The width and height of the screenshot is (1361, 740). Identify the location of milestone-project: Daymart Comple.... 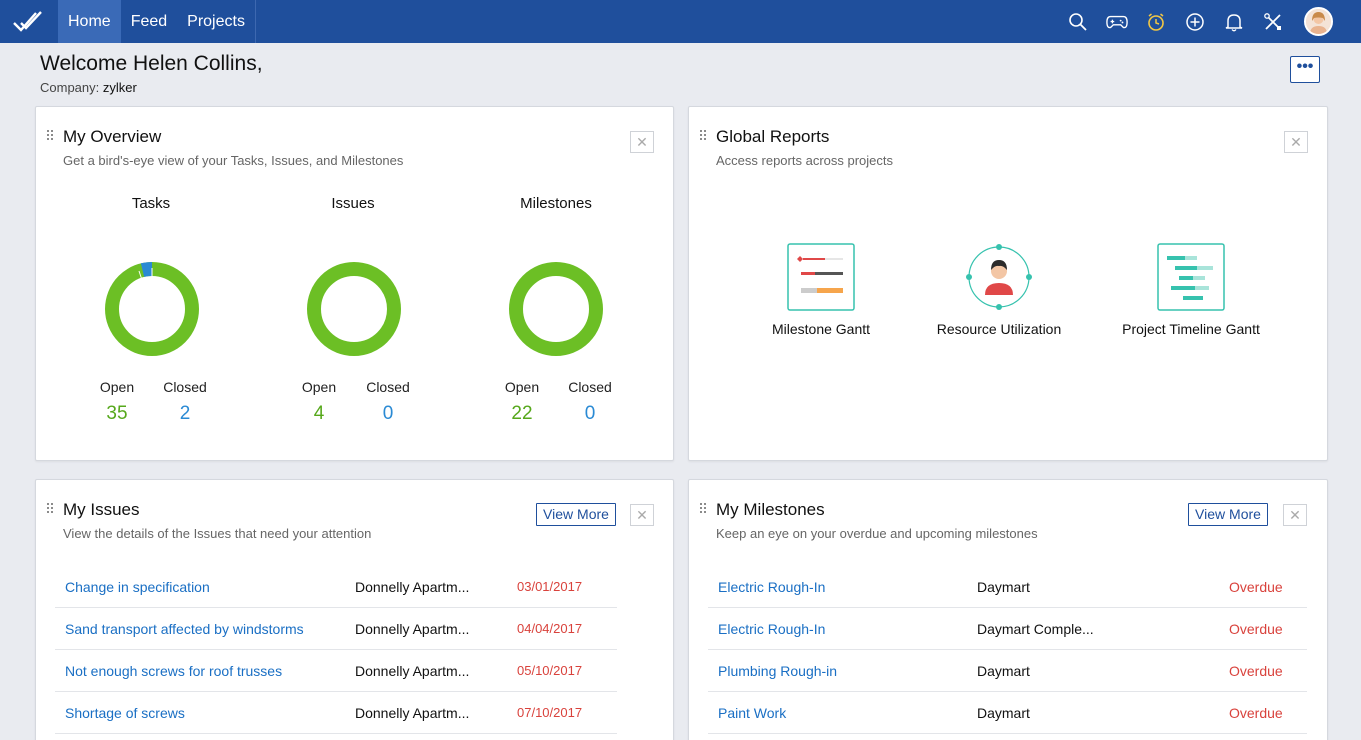
(1035, 629).